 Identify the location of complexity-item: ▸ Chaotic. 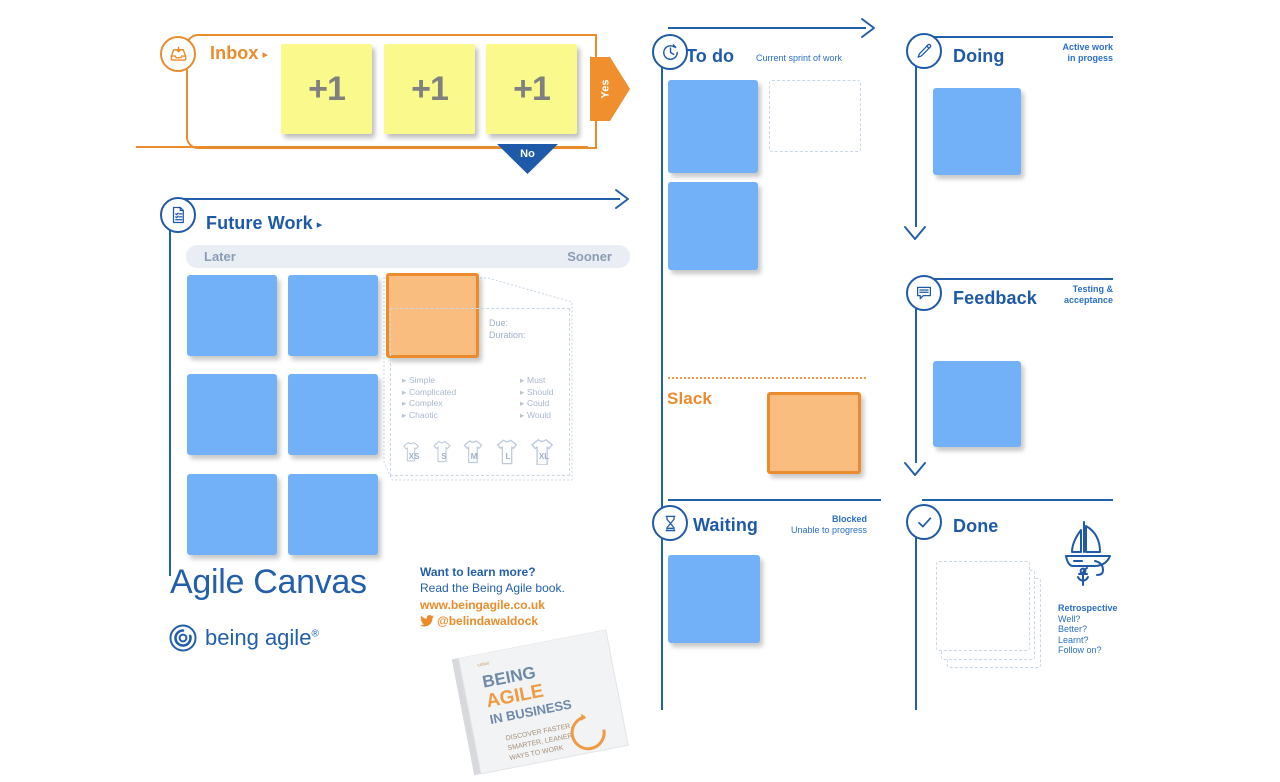
(420, 414).